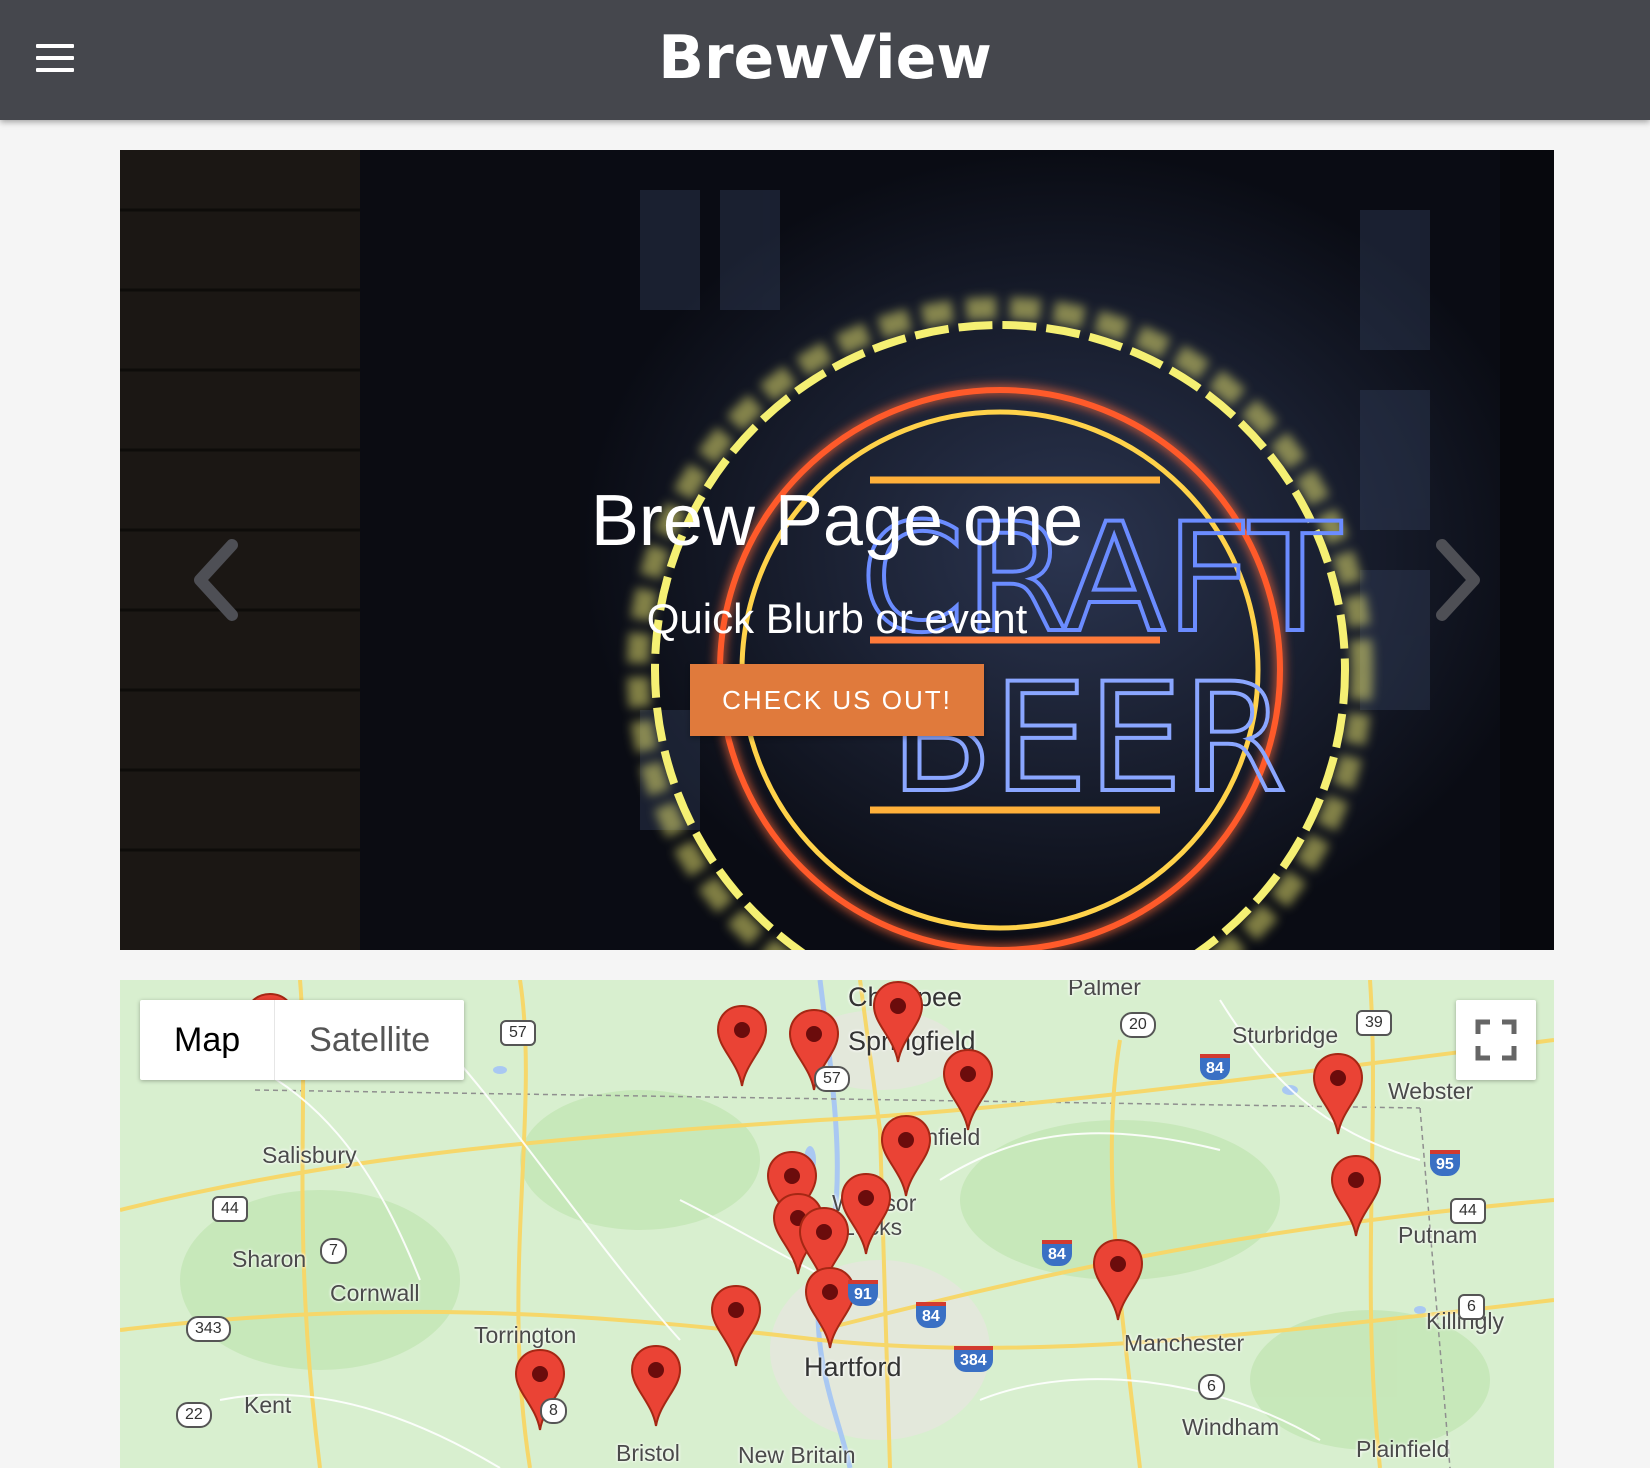  I want to click on map-type-control: Map Satellite, so click(302, 1040).